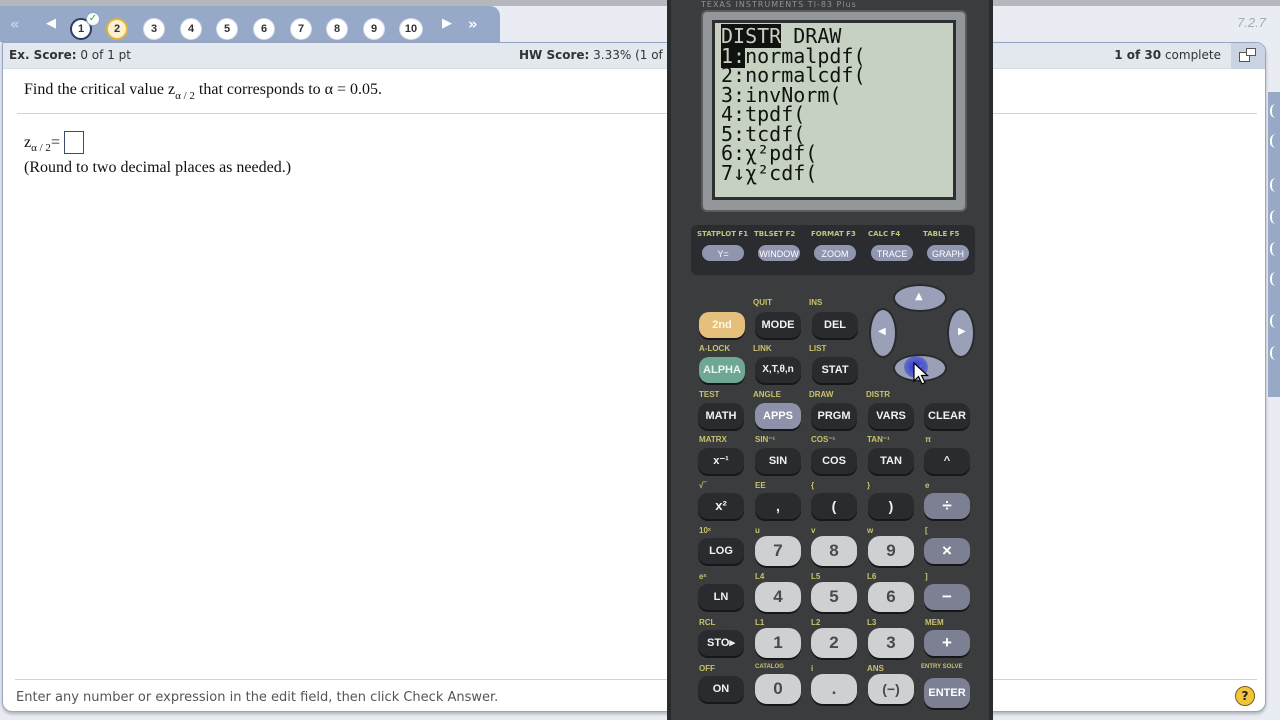  I want to click on key-sin: SIN, so click(778, 461).